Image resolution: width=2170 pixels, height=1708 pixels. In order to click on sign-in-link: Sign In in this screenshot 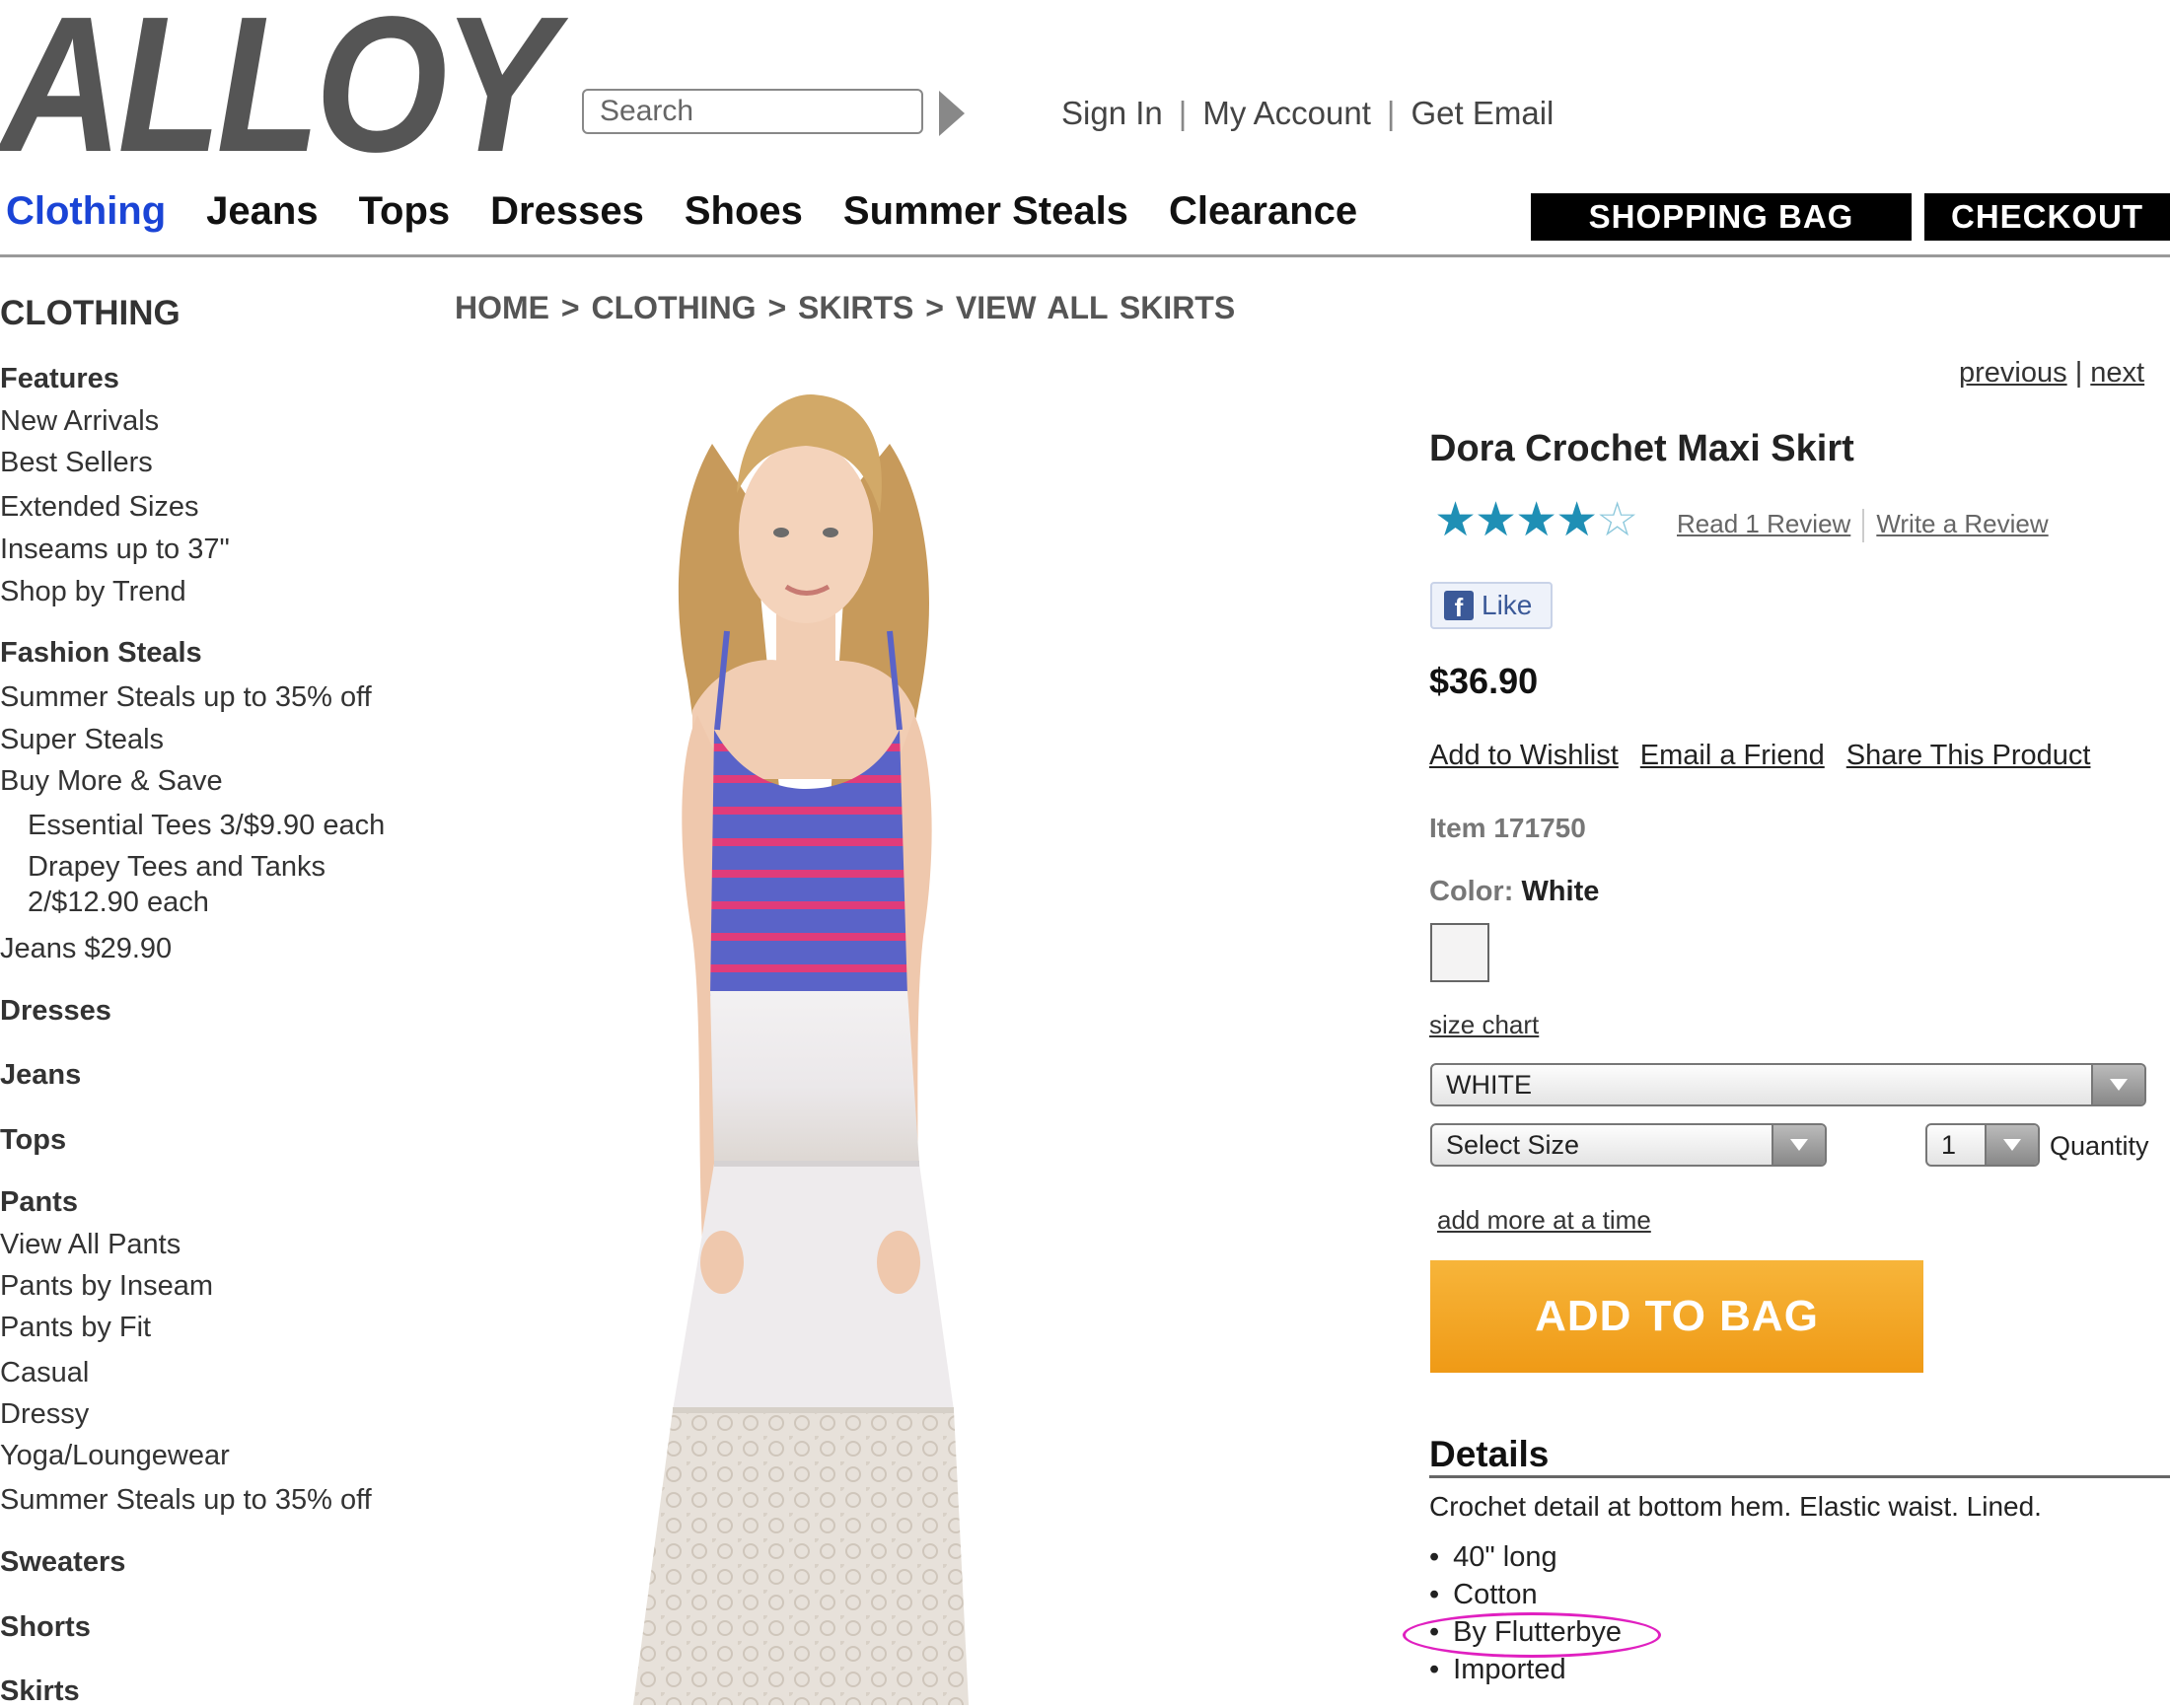, I will do `click(1112, 113)`.